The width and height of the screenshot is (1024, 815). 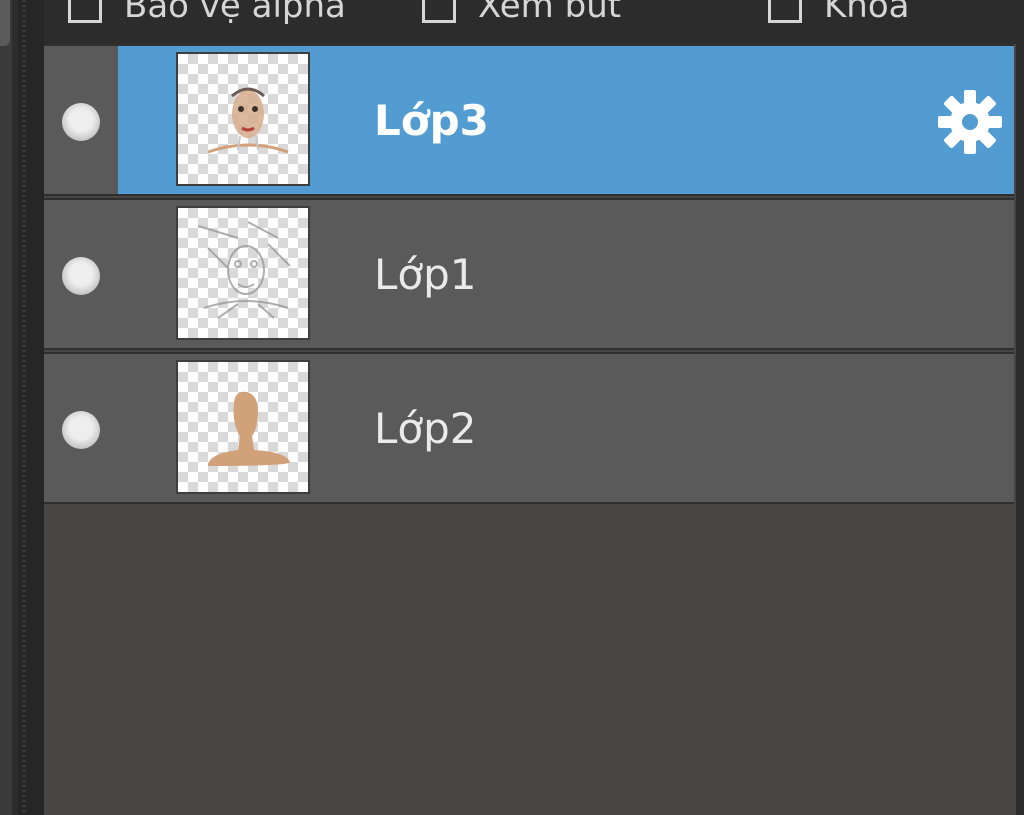 What do you see at coordinates (785, 11) in the screenshot?
I see `lock-checkbox` at bounding box center [785, 11].